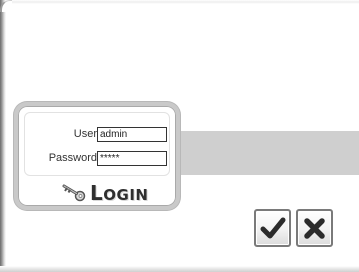  What do you see at coordinates (179, 269) in the screenshot?
I see `window-bottom-edge` at bounding box center [179, 269].